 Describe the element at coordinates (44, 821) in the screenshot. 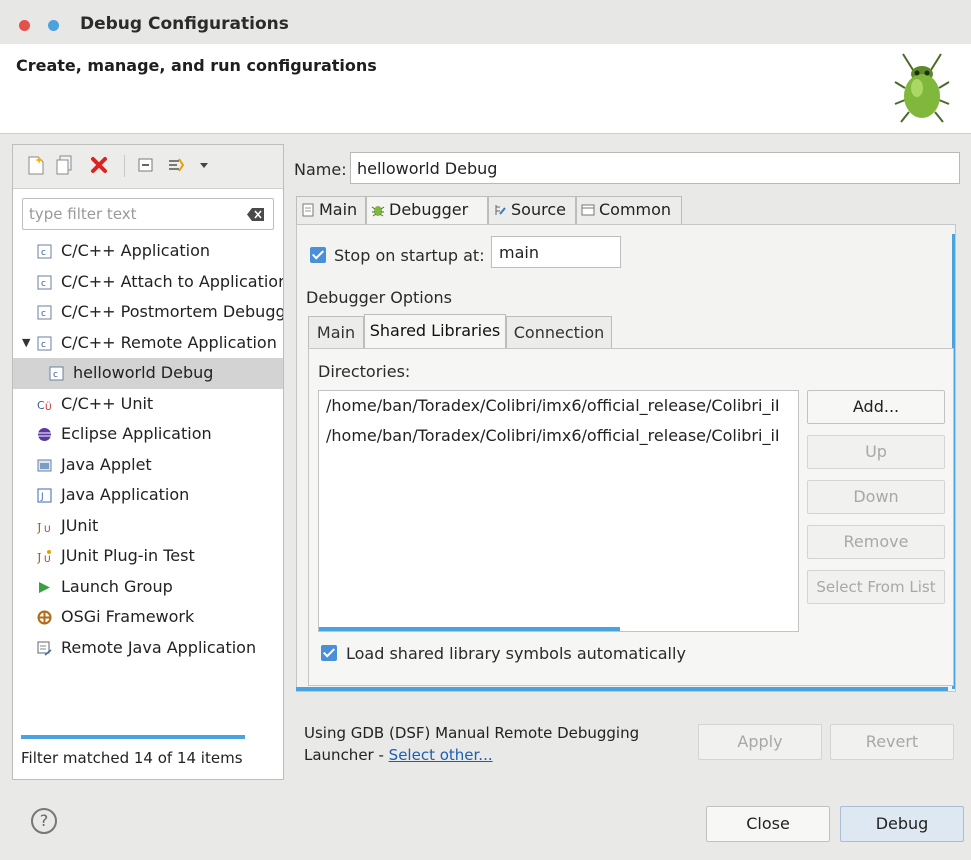

I see `help-icon: ?` at that location.